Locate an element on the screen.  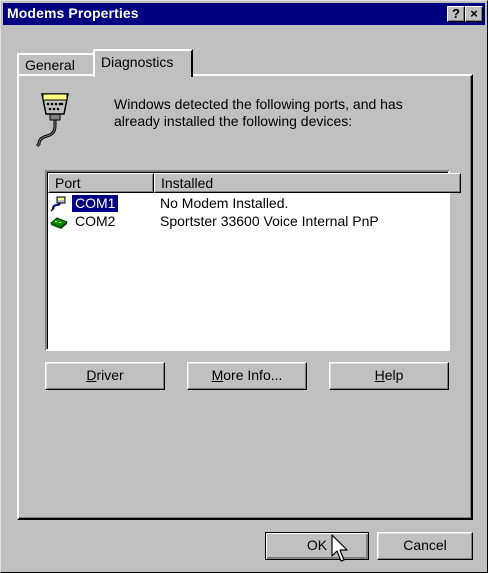
ok-button: OK is located at coordinates (317, 546).